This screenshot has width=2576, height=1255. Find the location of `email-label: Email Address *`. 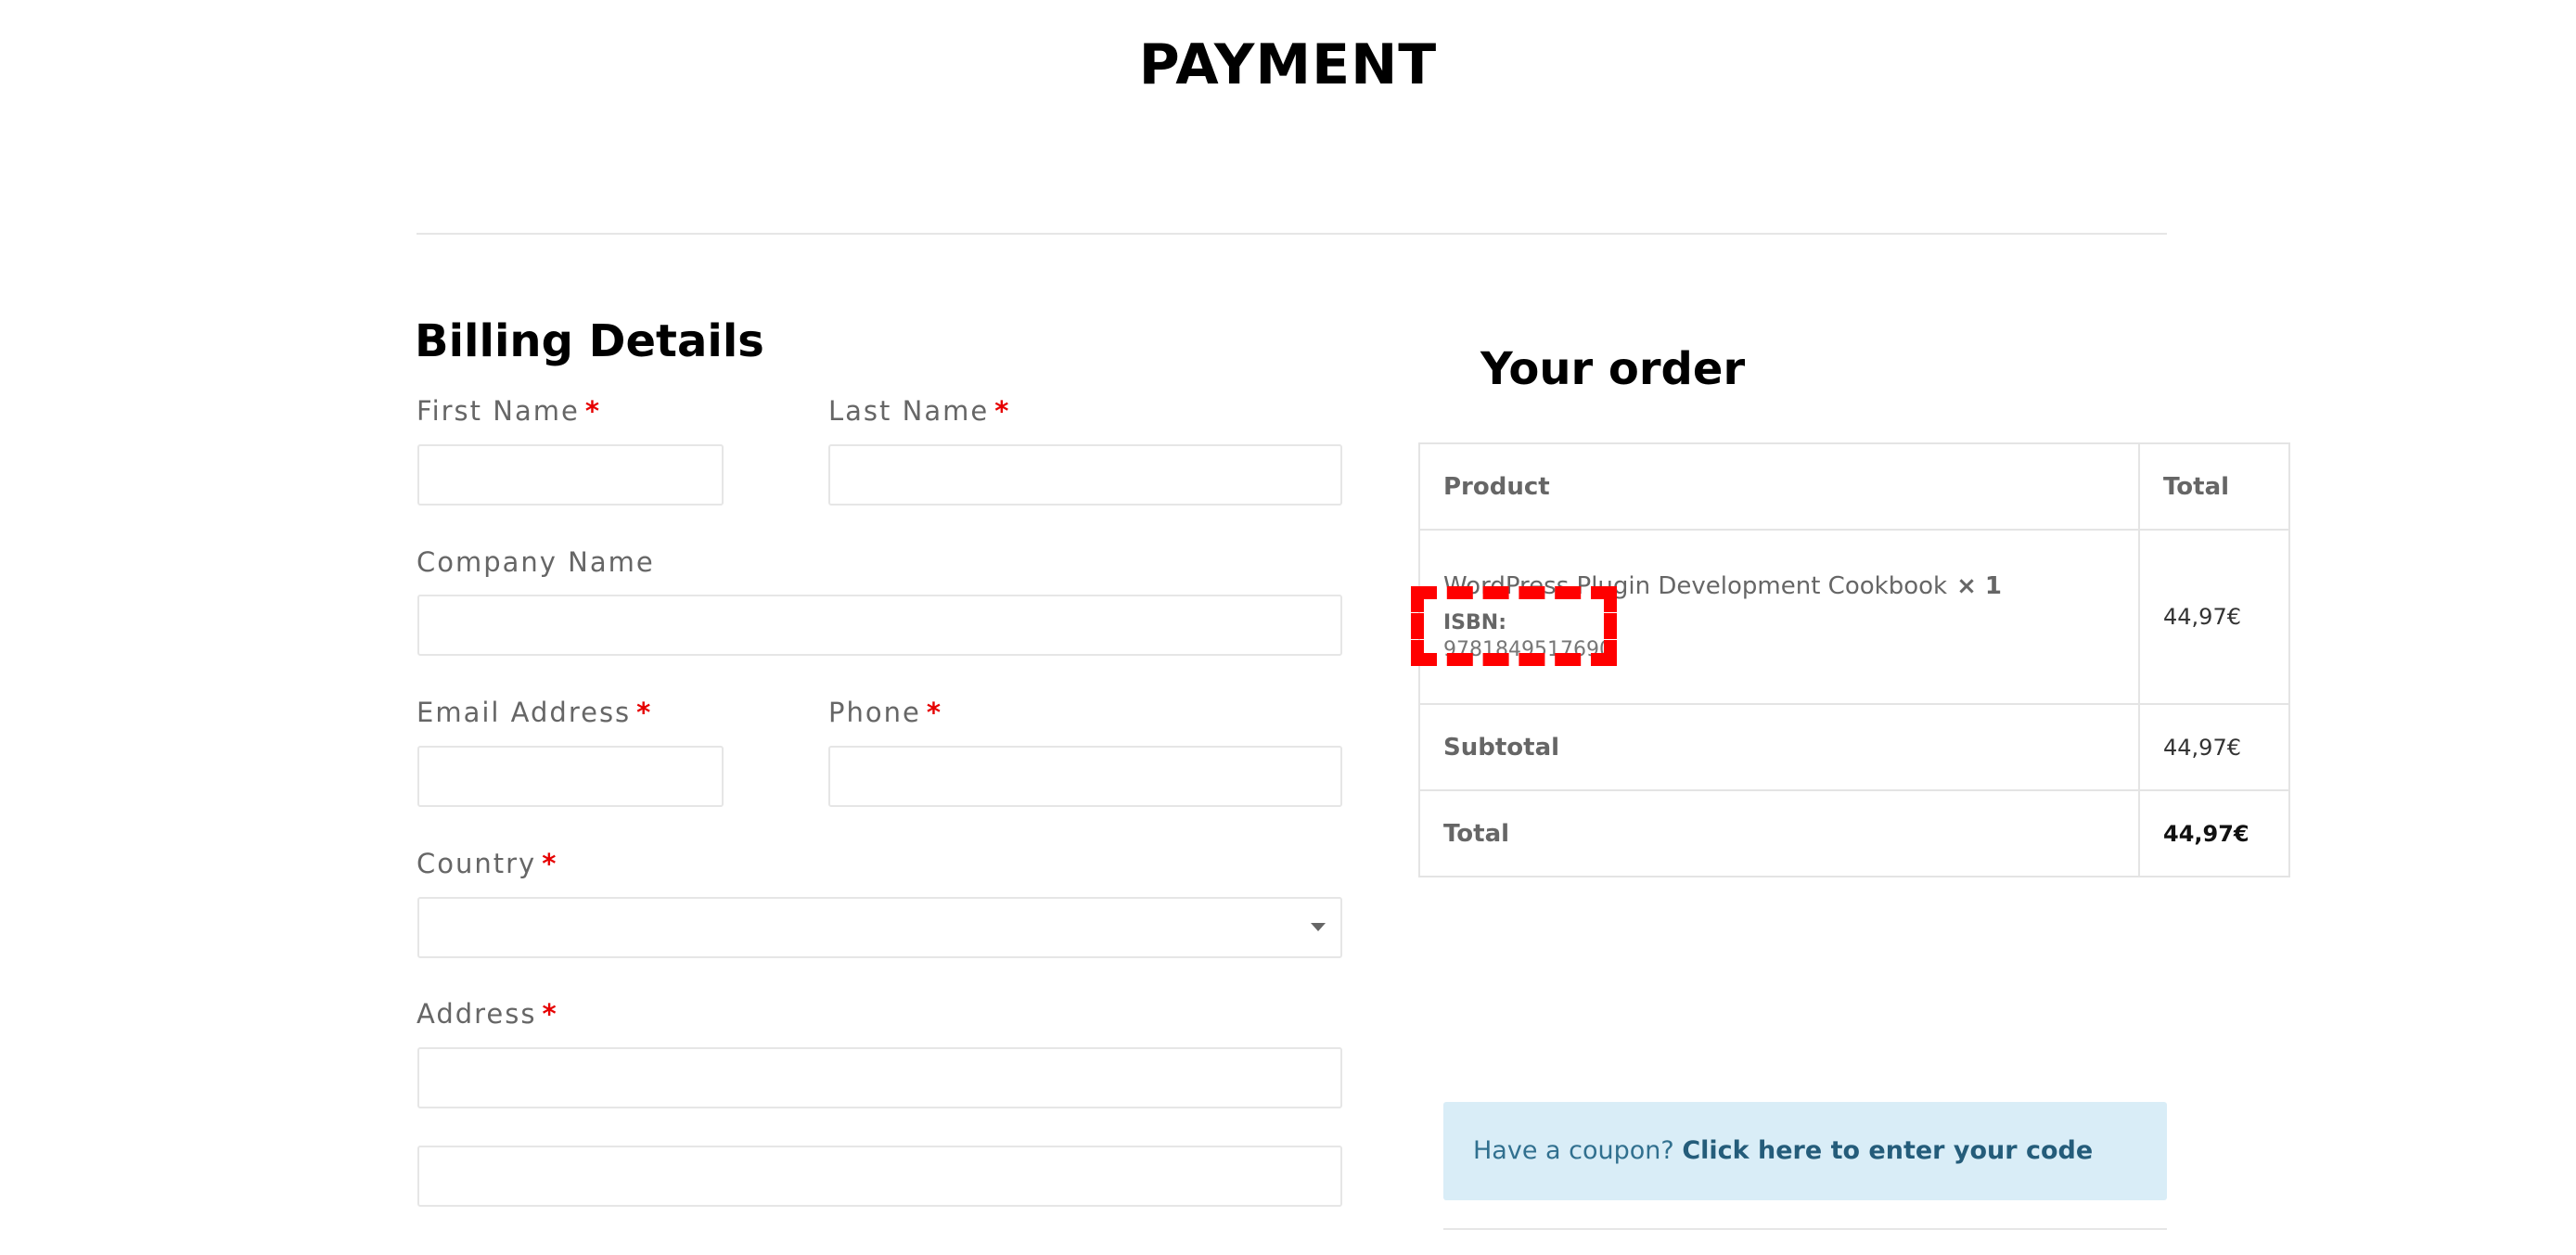

email-label: Email Address * is located at coordinates (534, 713).